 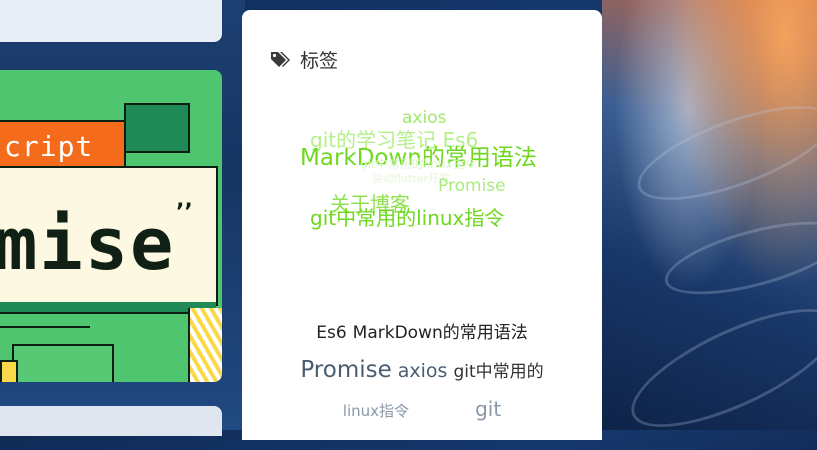 What do you see at coordinates (45, 327) in the screenshot?
I see `thumbnail-decor-line` at bounding box center [45, 327].